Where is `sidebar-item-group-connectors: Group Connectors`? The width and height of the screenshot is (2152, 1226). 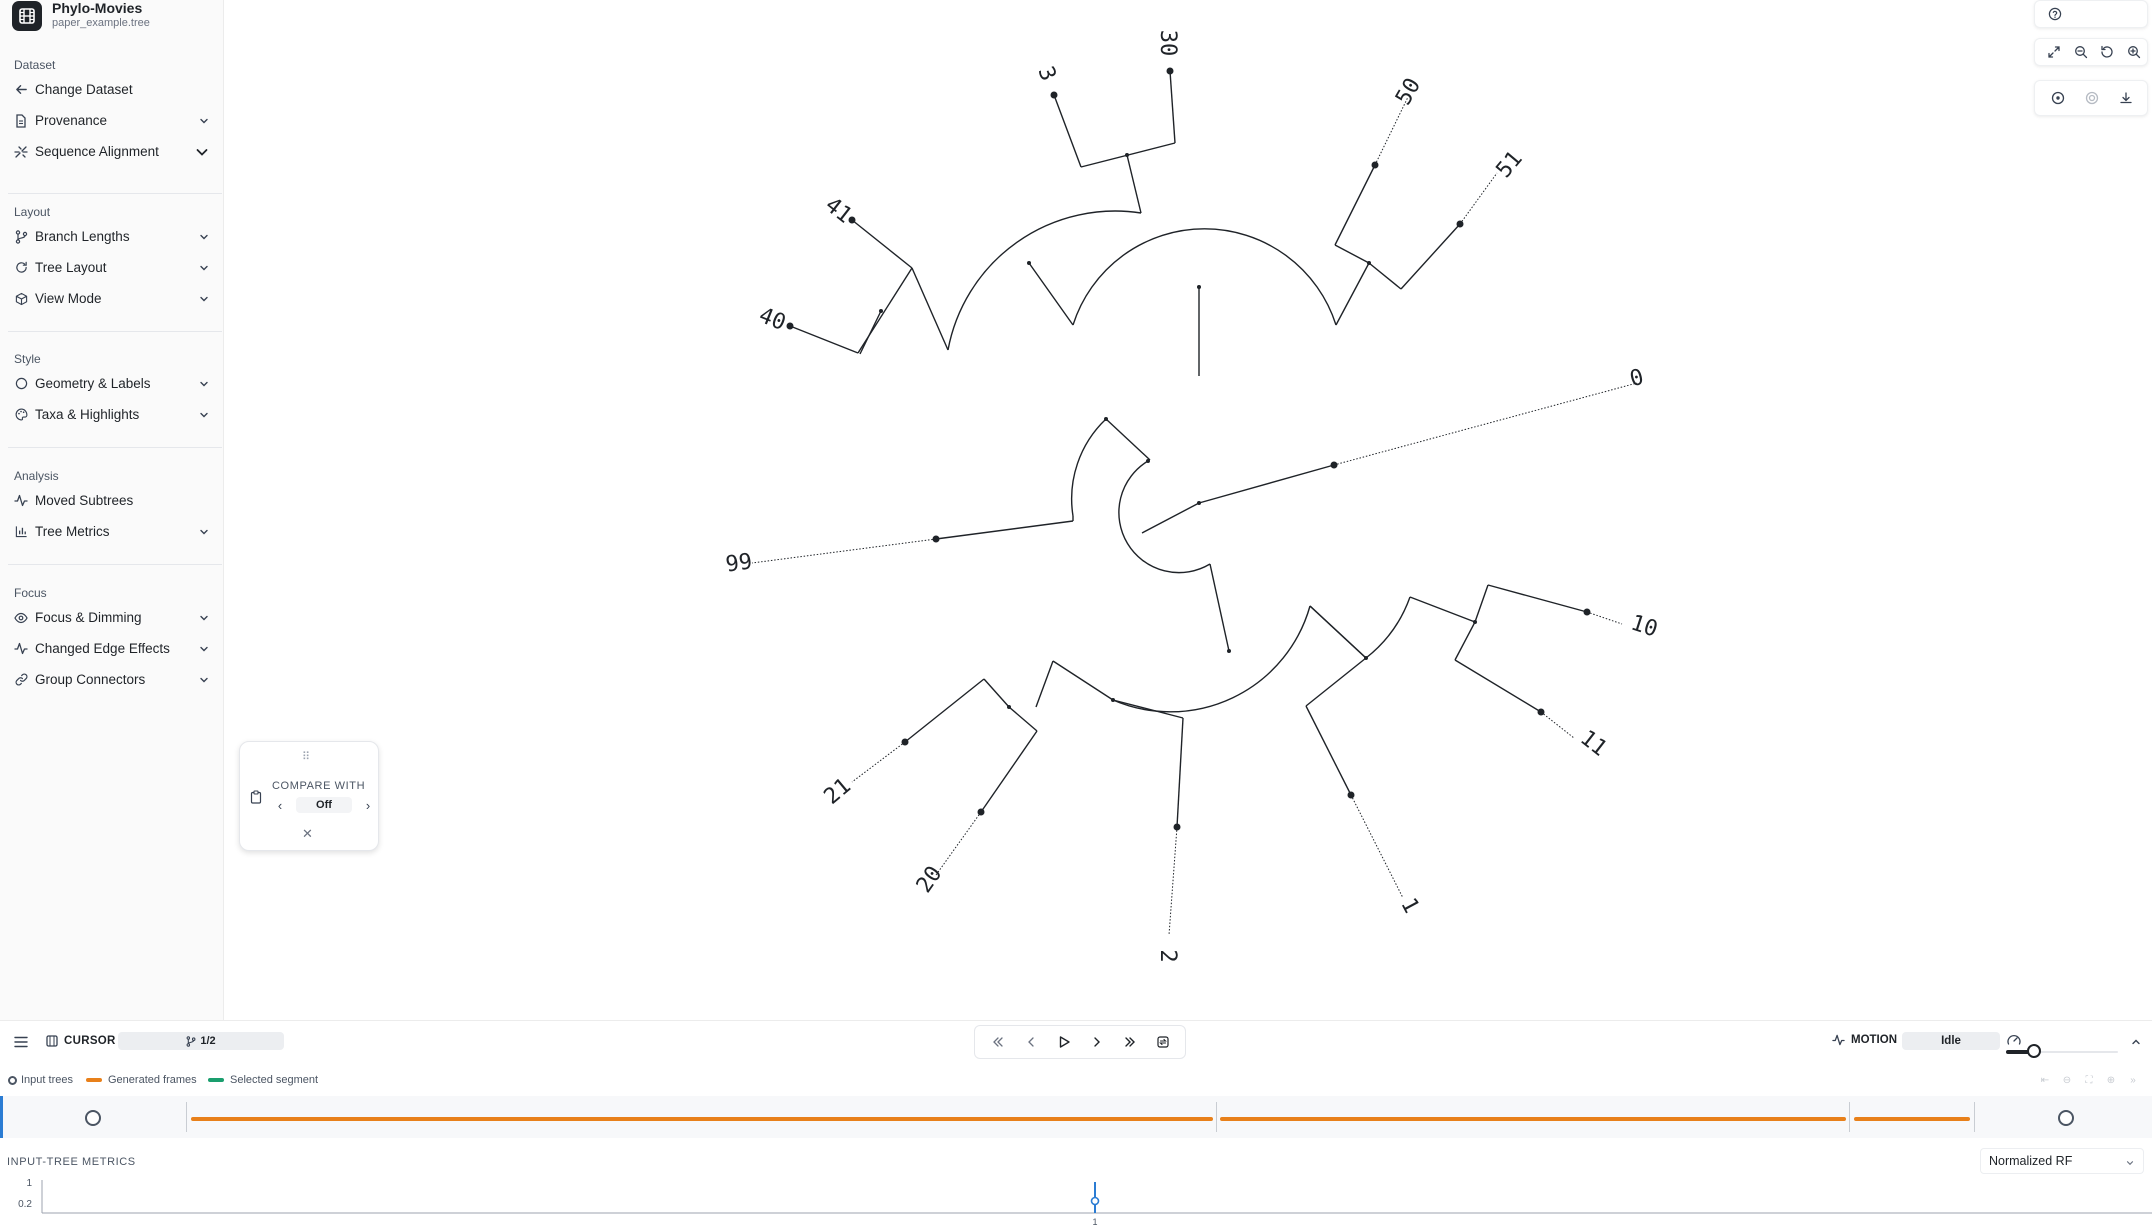 sidebar-item-group-connectors: Group Connectors is located at coordinates (112, 679).